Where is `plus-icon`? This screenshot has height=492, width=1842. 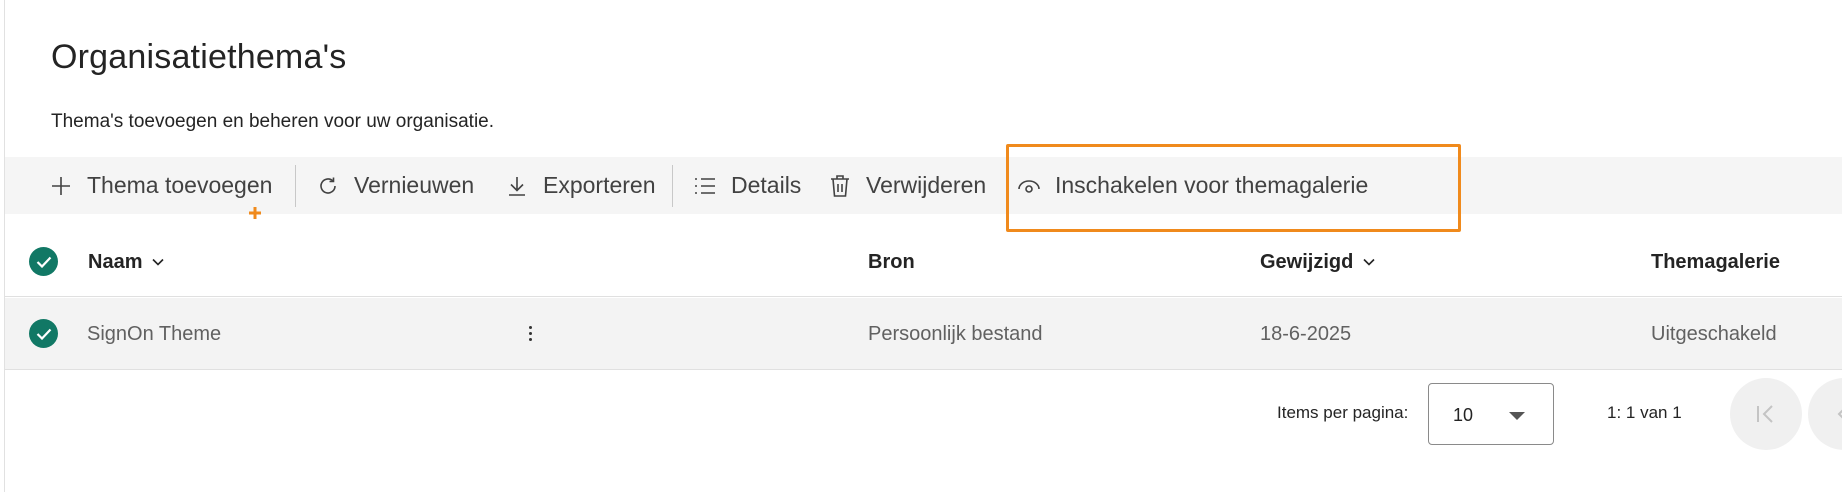 plus-icon is located at coordinates (61, 186).